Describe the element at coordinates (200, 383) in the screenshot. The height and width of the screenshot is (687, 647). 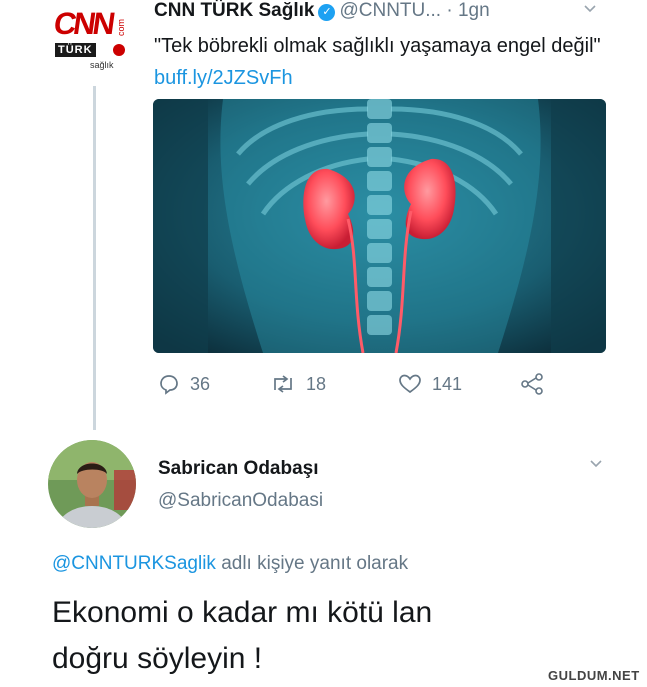
I see `reply-count: 36` at that location.